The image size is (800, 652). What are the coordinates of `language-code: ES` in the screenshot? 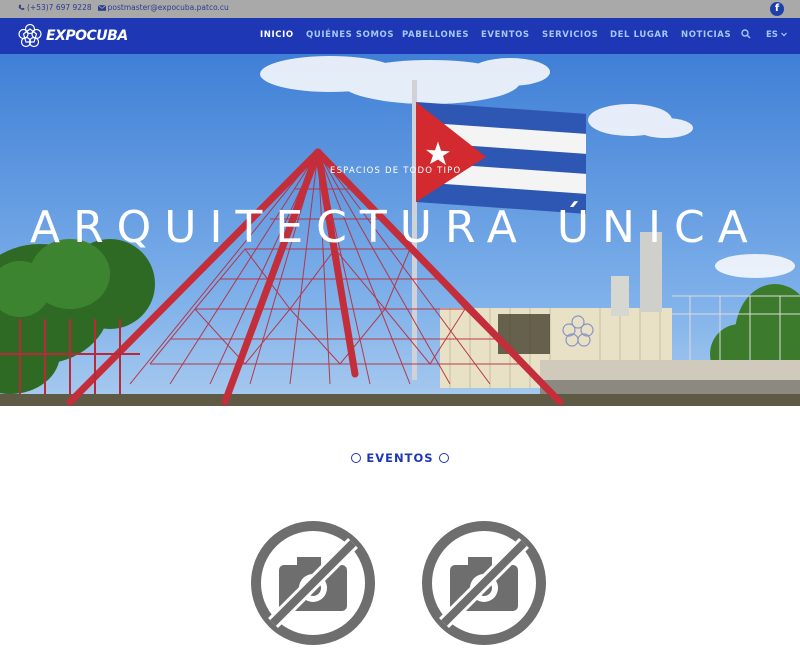 It's located at (772, 35).